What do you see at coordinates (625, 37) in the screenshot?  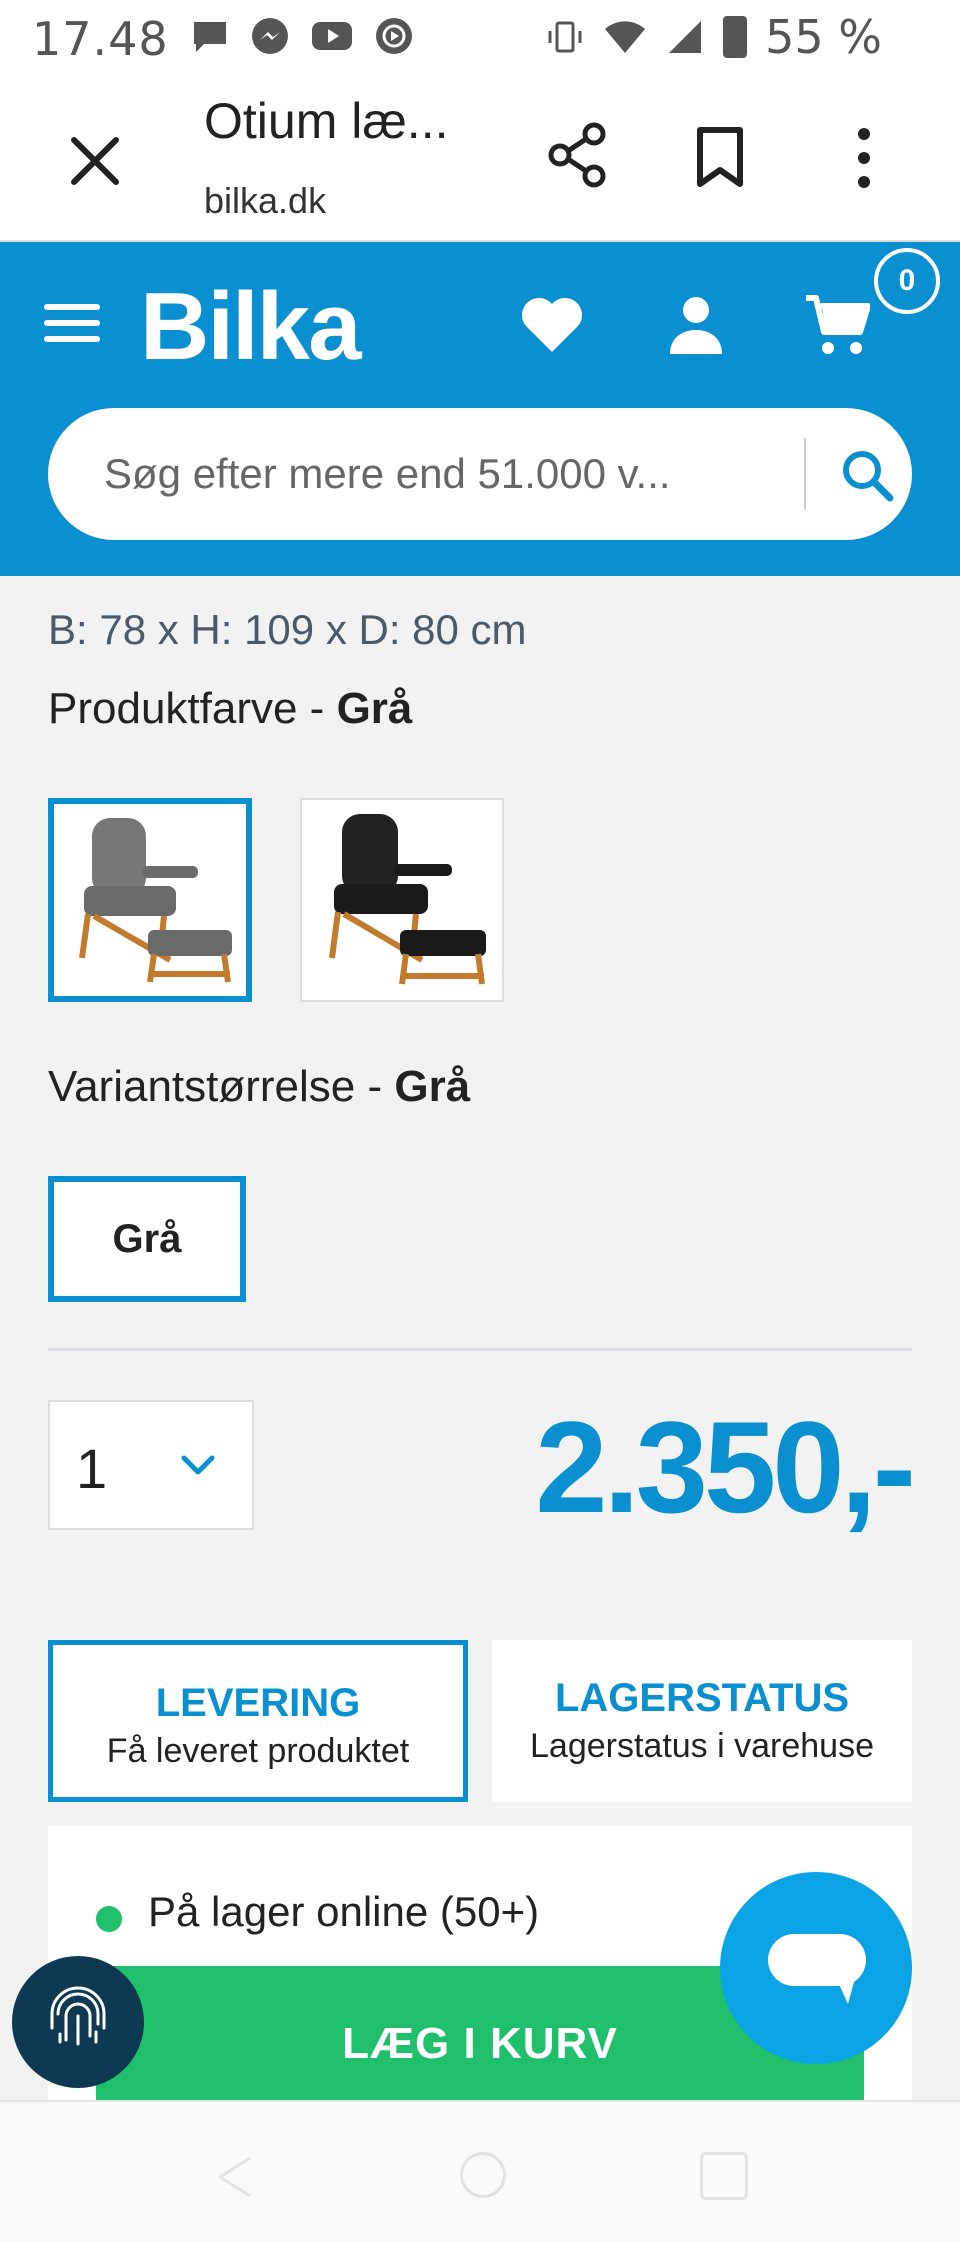 I see `wifi-icon` at bounding box center [625, 37].